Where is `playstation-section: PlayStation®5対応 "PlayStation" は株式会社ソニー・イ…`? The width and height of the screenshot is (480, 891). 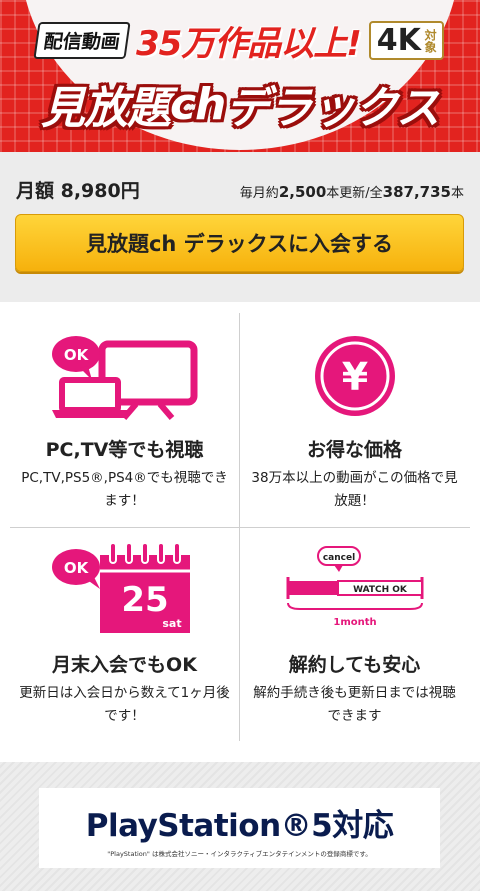 playstation-section: PlayStation®5対応 "PlayStation" は株式会社ソニー・イ… is located at coordinates (240, 826).